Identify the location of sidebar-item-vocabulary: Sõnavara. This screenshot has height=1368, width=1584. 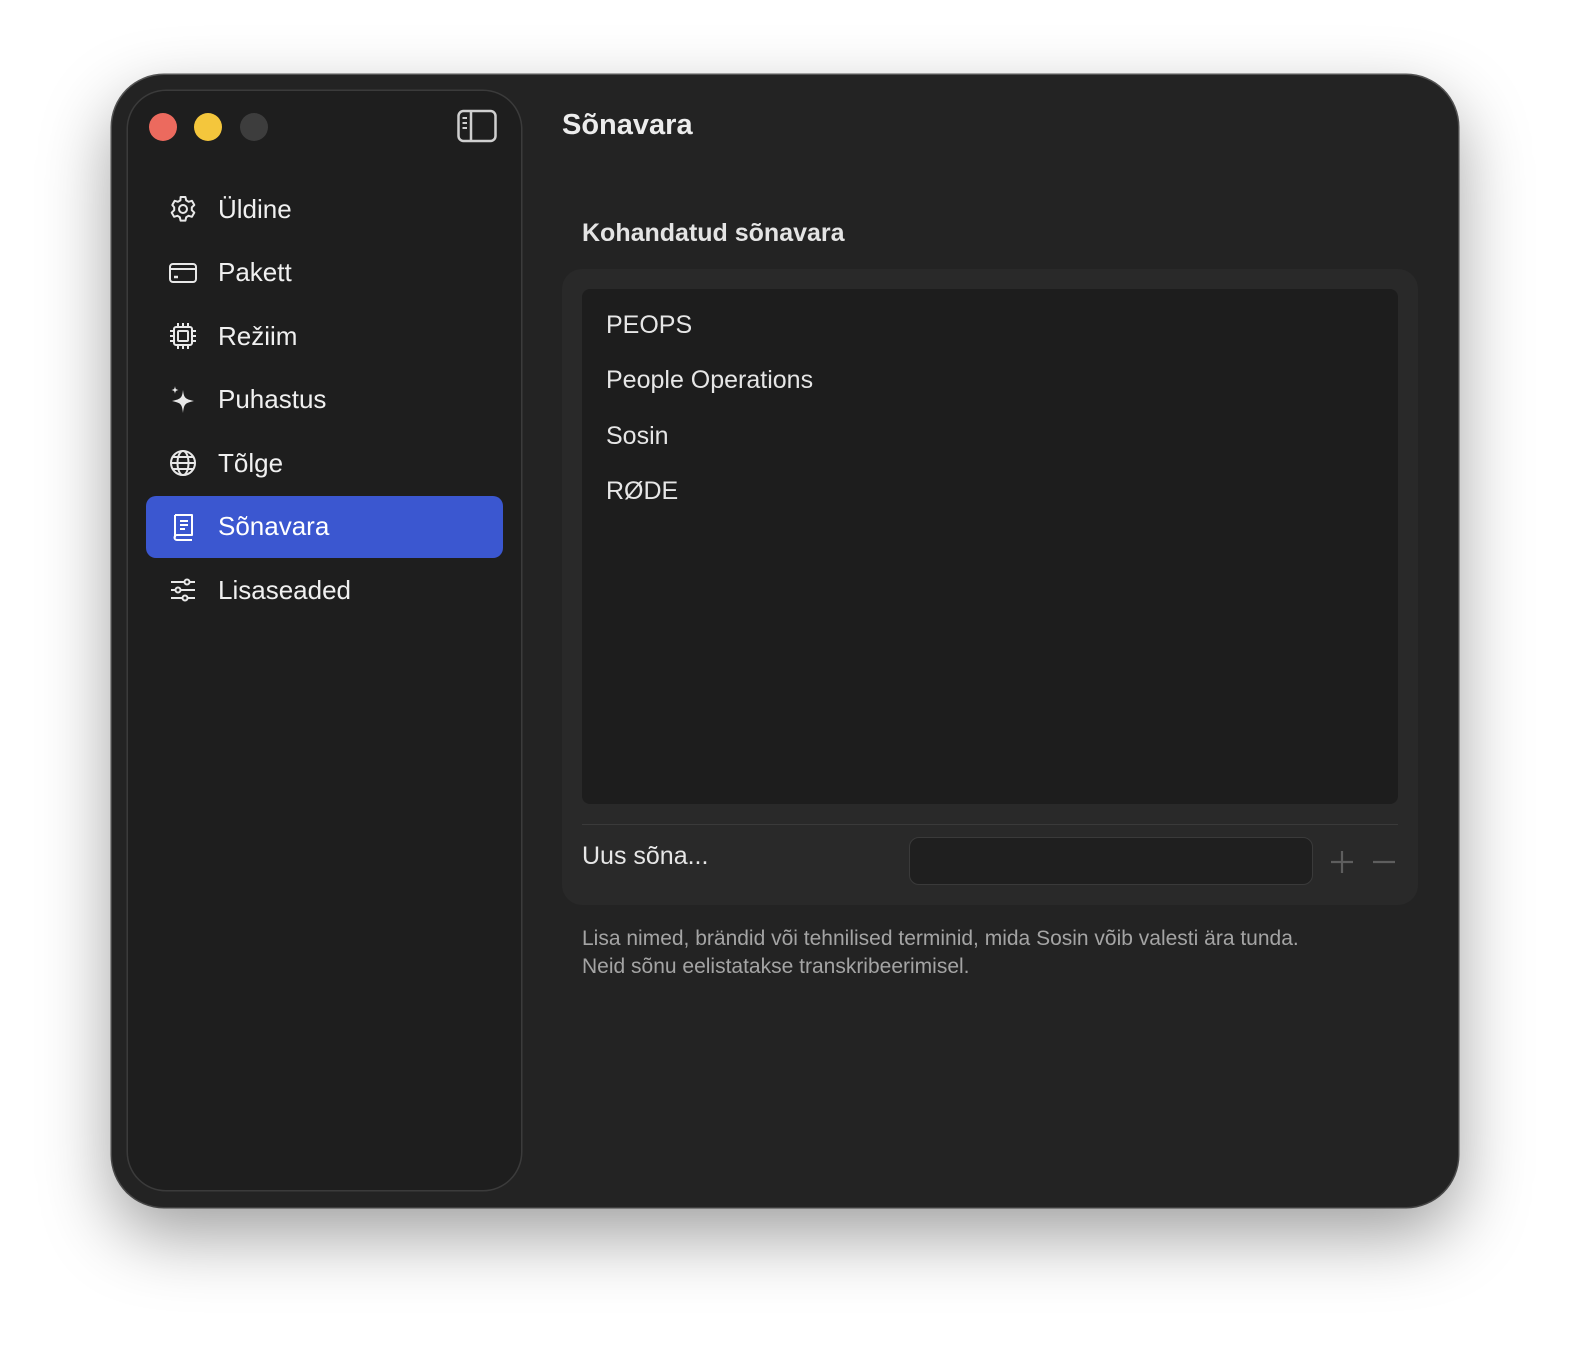
(324, 526).